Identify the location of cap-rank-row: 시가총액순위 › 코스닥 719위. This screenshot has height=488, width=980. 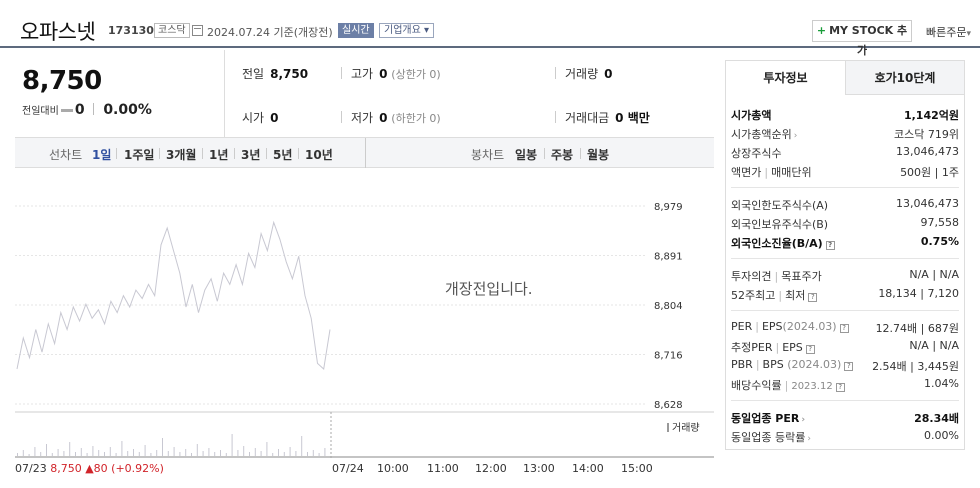
(845, 135).